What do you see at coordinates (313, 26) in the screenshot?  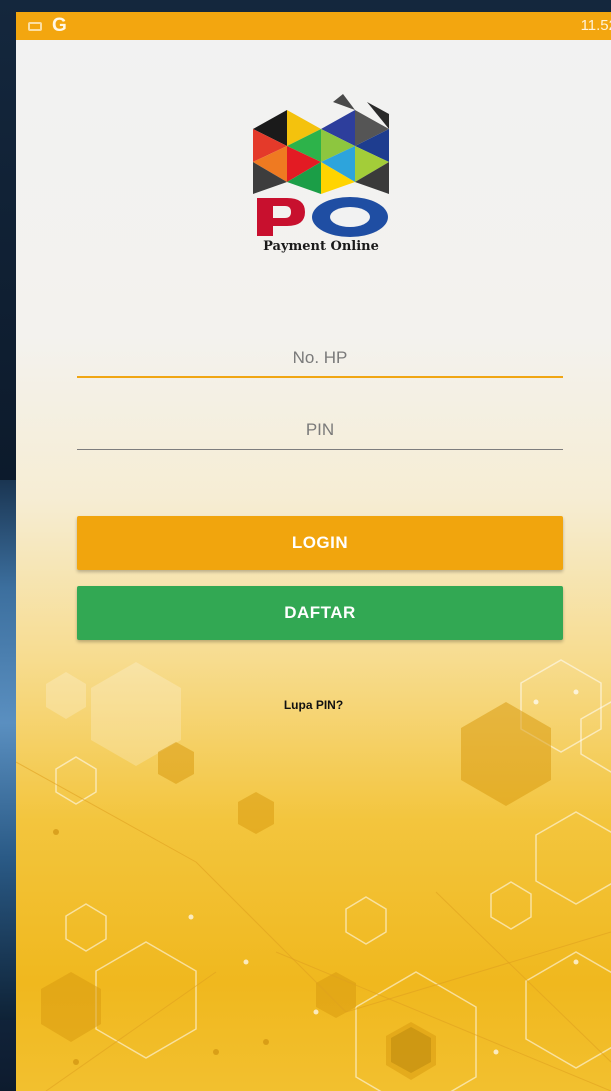 I see `status-bar: G 11.52` at bounding box center [313, 26].